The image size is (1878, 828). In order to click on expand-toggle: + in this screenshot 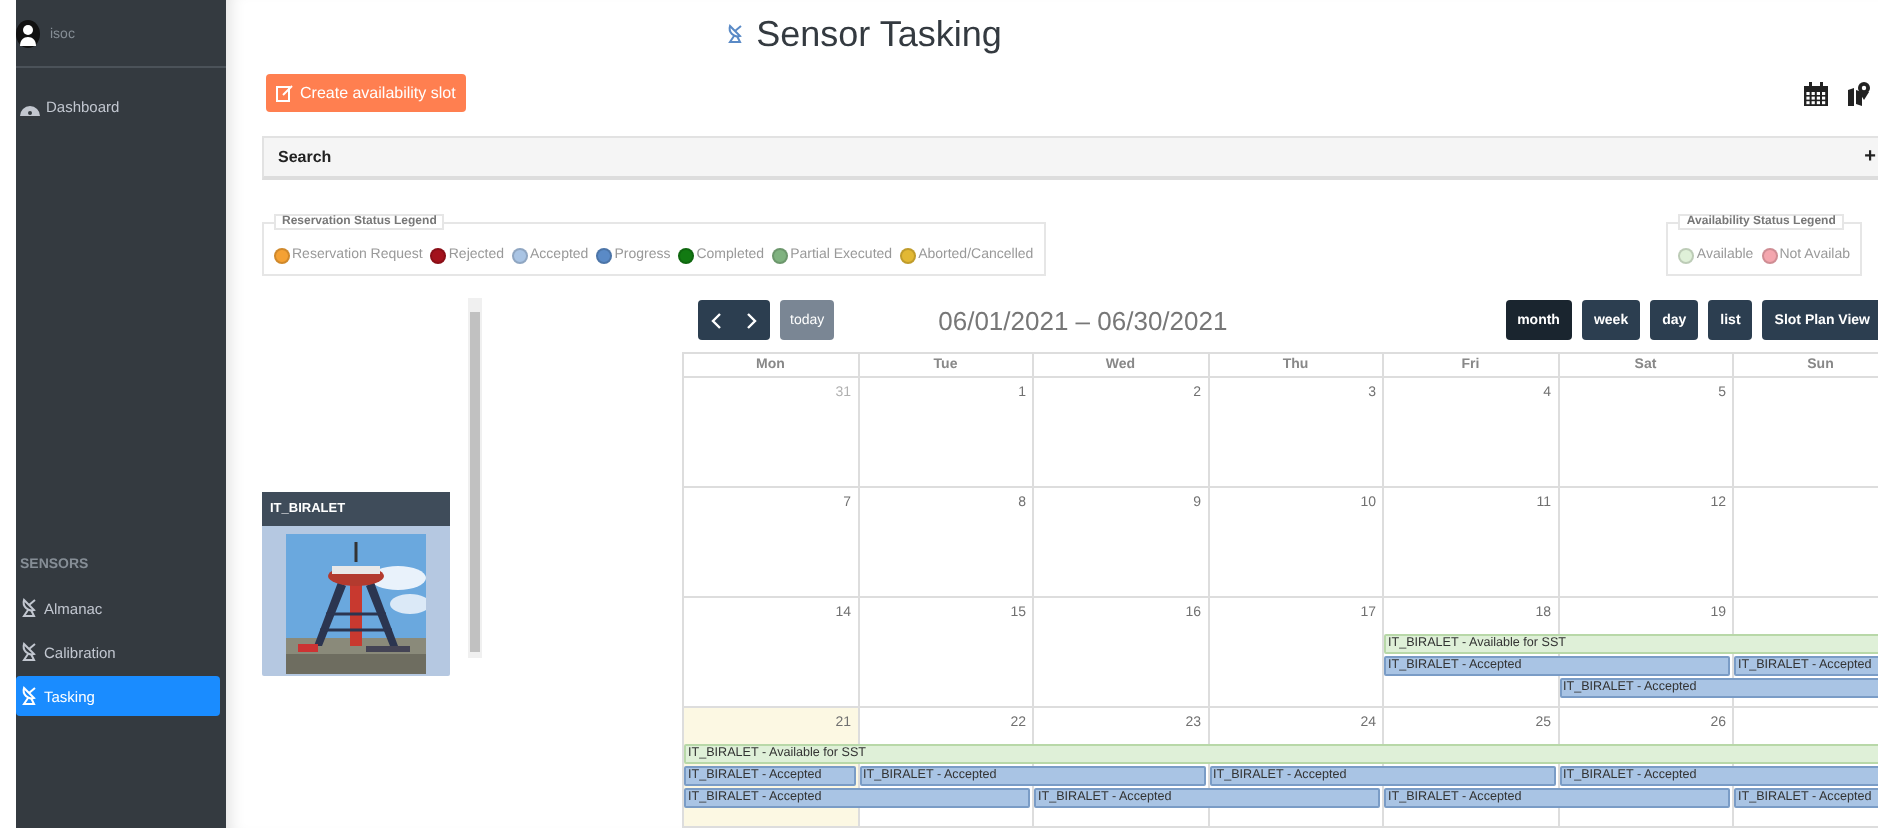, I will do `click(1870, 157)`.